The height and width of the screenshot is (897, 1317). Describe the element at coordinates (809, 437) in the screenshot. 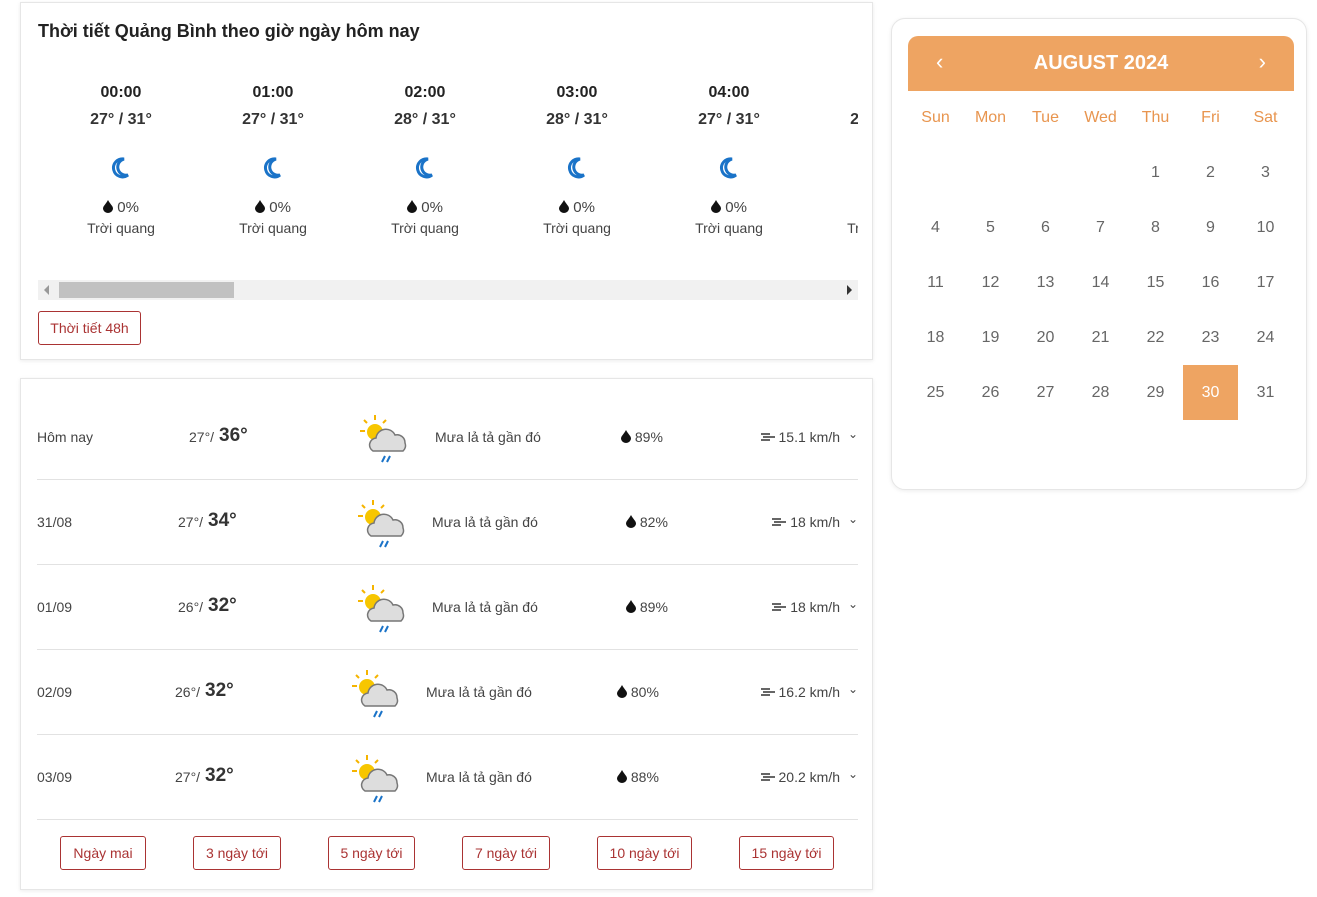

I see `wind-value: 15.1 km/h` at that location.